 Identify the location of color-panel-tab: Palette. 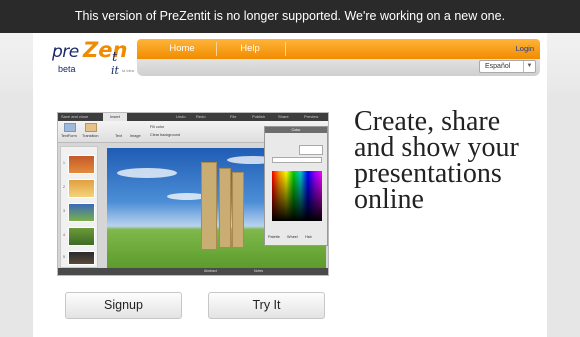
(274, 237).